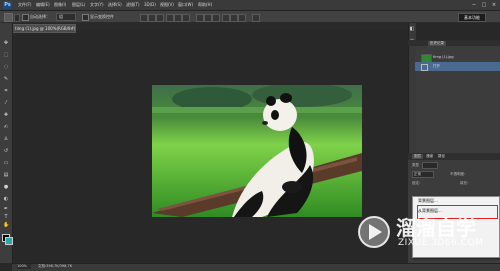 The height and width of the screenshot is (271, 500). What do you see at coordinates (424, 67) in the screenshot?
I see `open-state-icon` at bounding box center [424, 67].